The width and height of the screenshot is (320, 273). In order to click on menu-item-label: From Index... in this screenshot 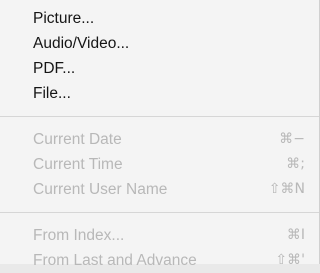, I will do `click(79, 235)`.